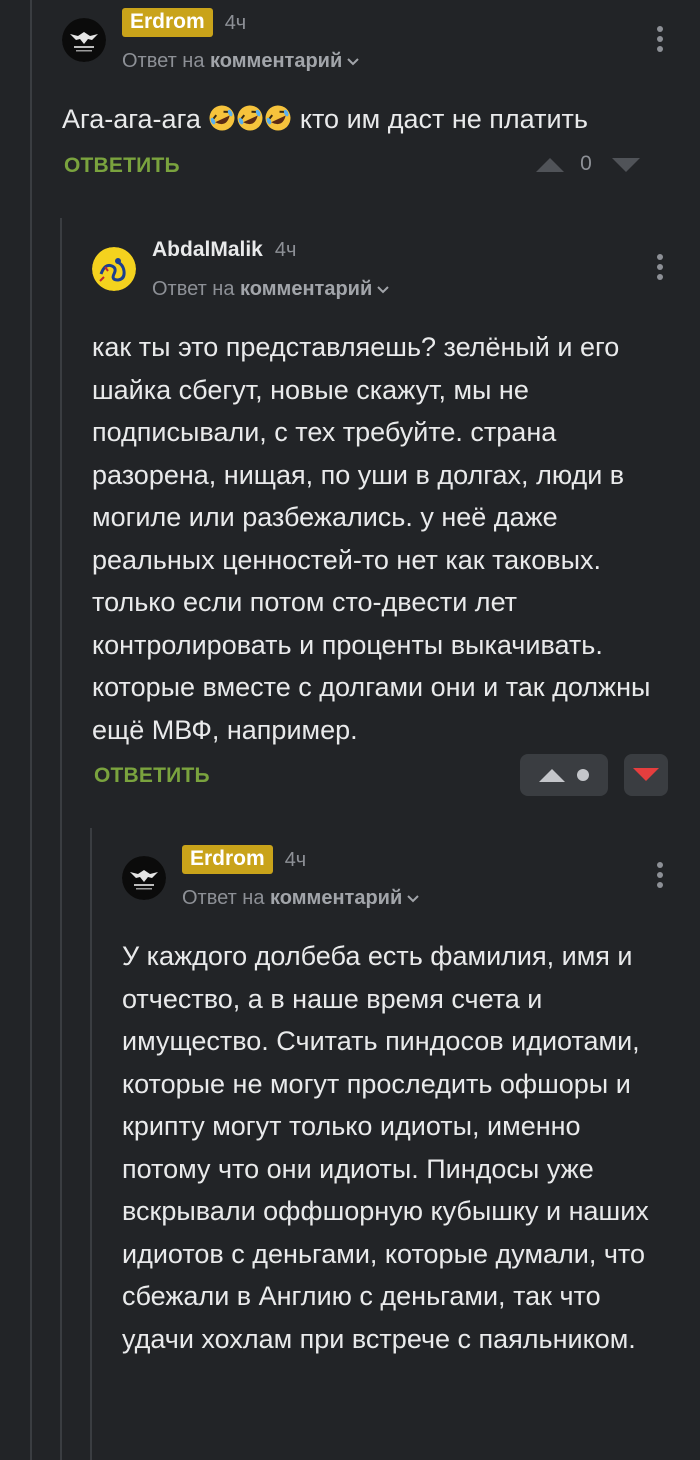  I want to click on downvote-box, so click(646, 775).